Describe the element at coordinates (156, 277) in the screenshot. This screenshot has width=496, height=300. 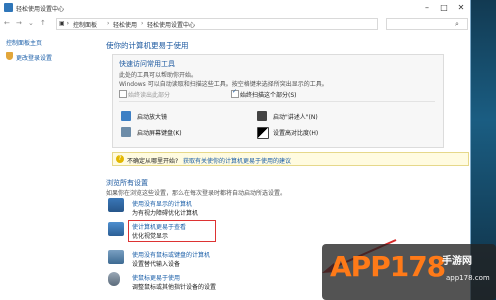
I see `setting-mouse-link: 使鼠标更易于使用` at that location.